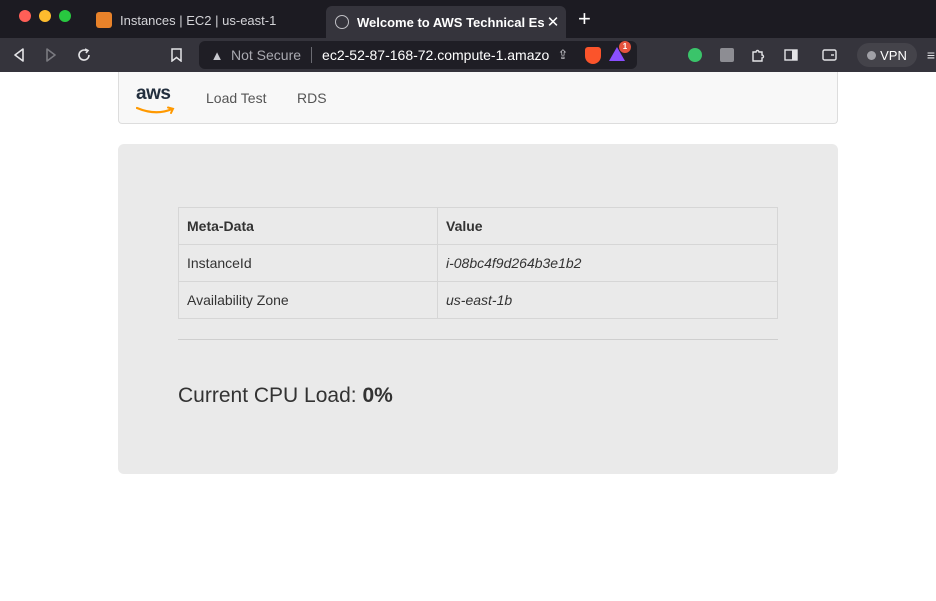 The image size is (936, 601). What do you see at coordinates (872, 55) in the screenshot?
I see `vpn-status-icon` at bounding box center [872, 55].